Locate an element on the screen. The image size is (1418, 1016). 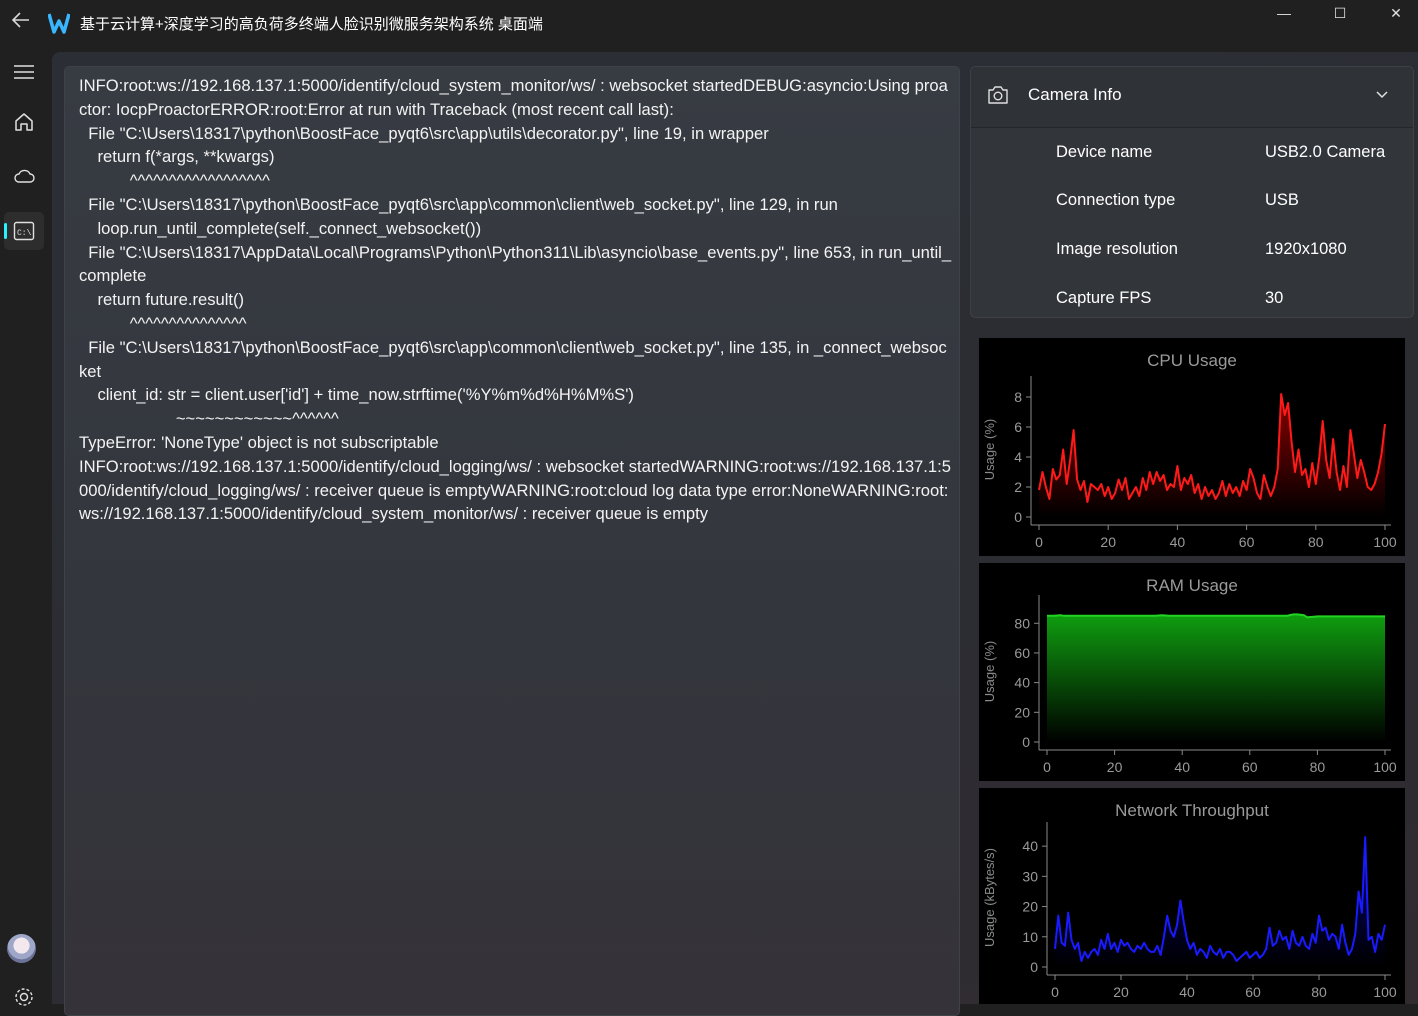
maximize-icon: ☐ is located at coordinates (1340, 13).